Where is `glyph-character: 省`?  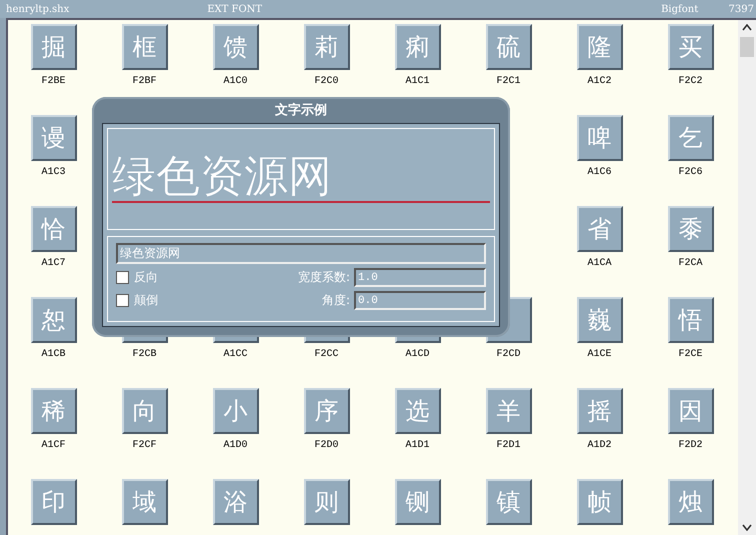
glyph-character: 省 is located at coordinates (600, 229).